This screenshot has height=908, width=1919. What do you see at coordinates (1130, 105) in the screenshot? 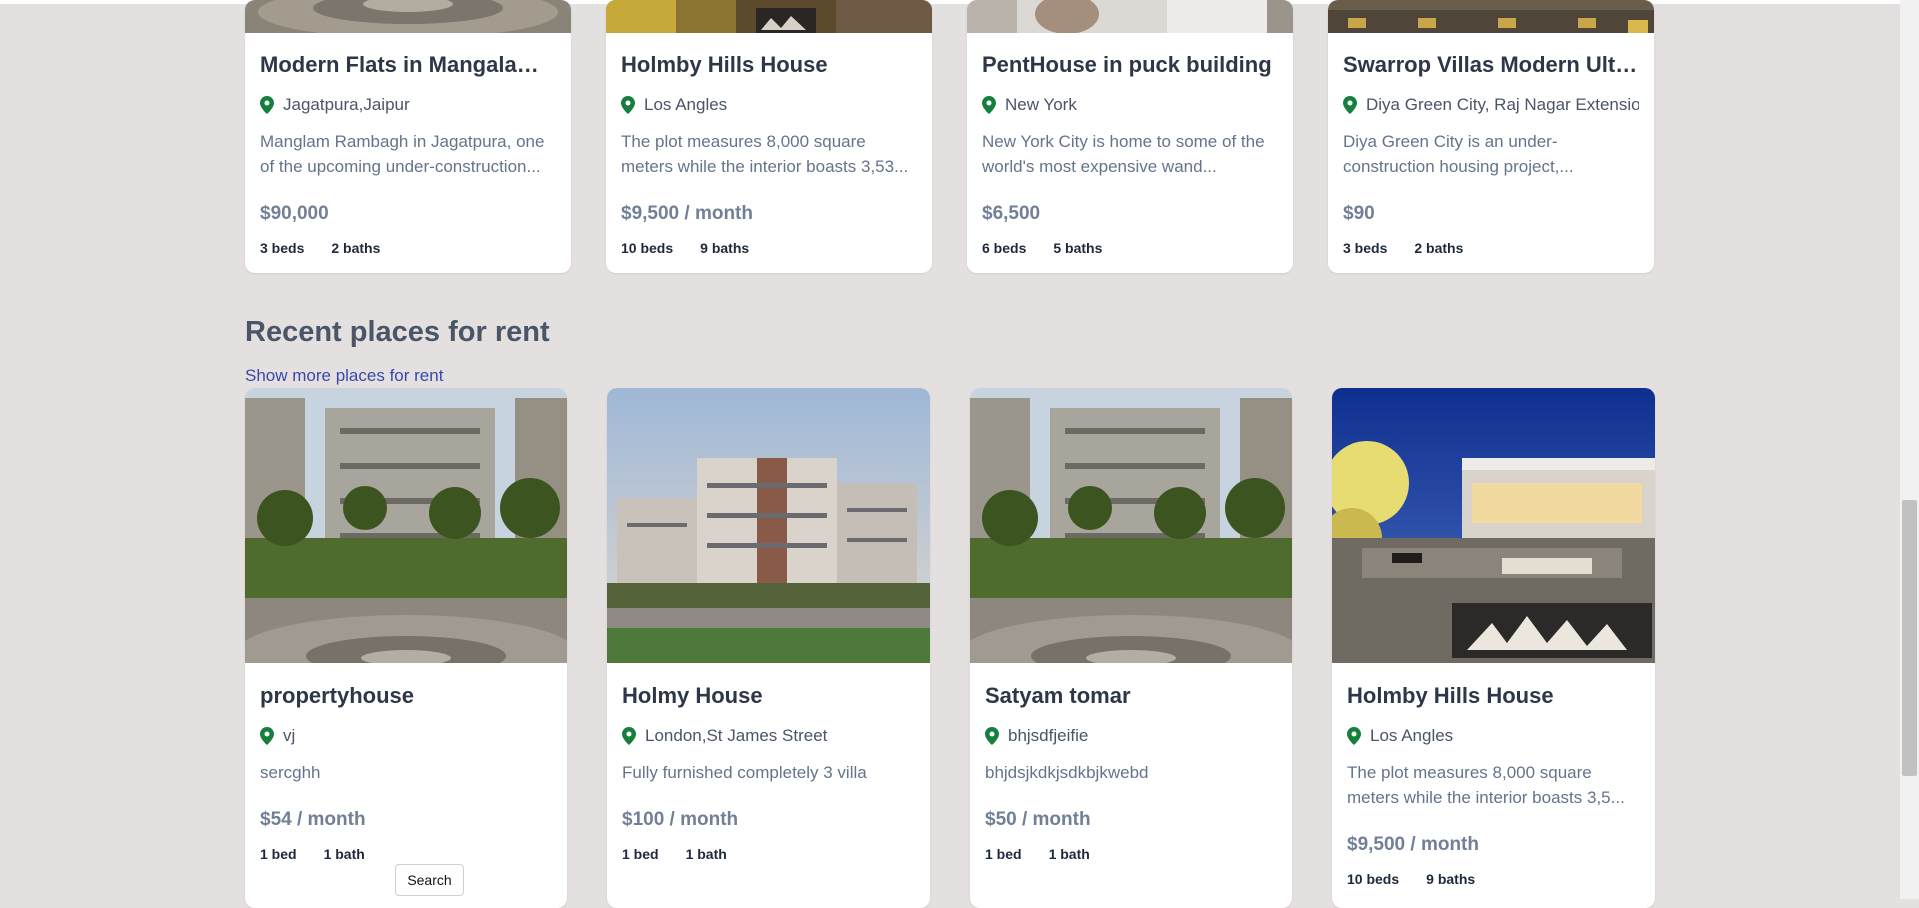
I see `property-location: New York` at bounding box center [1130, 105].